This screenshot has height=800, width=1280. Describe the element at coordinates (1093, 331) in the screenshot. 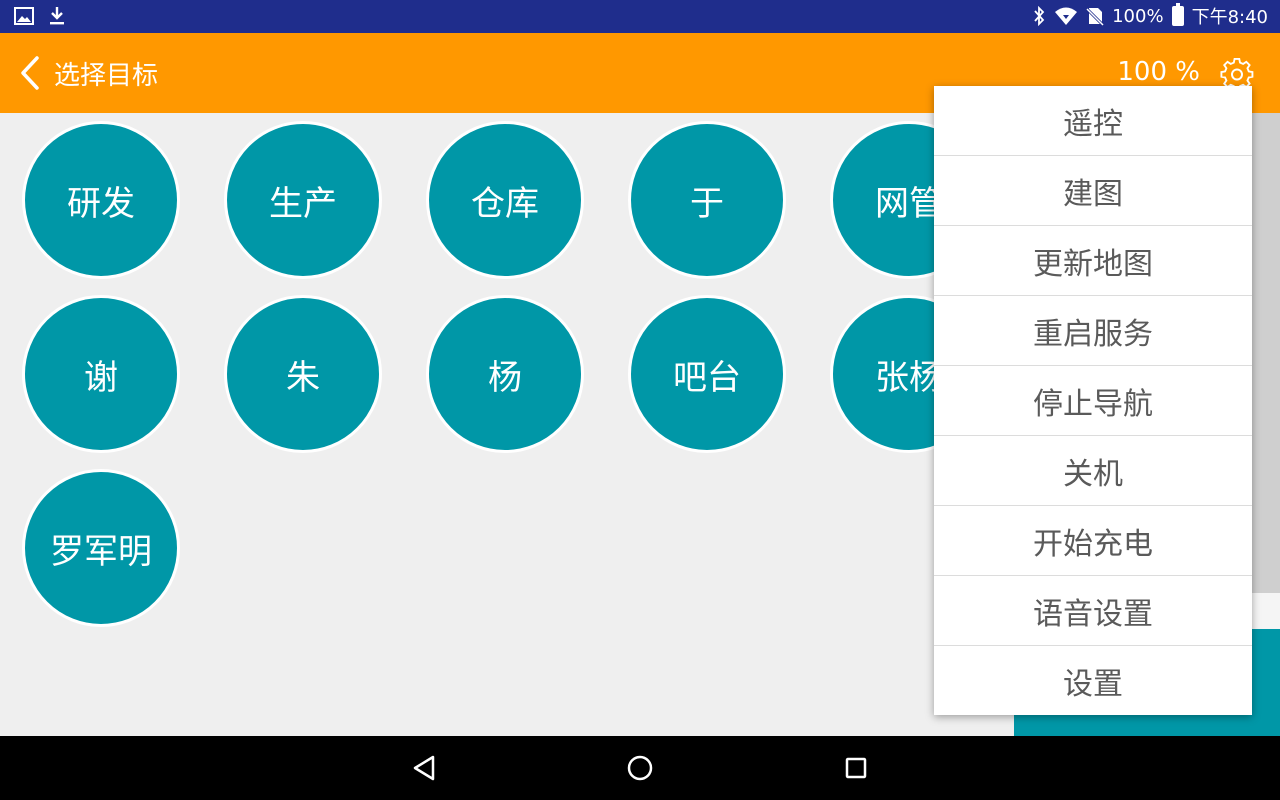

I see `menu-item-restart-service: 重启服务` at that location.